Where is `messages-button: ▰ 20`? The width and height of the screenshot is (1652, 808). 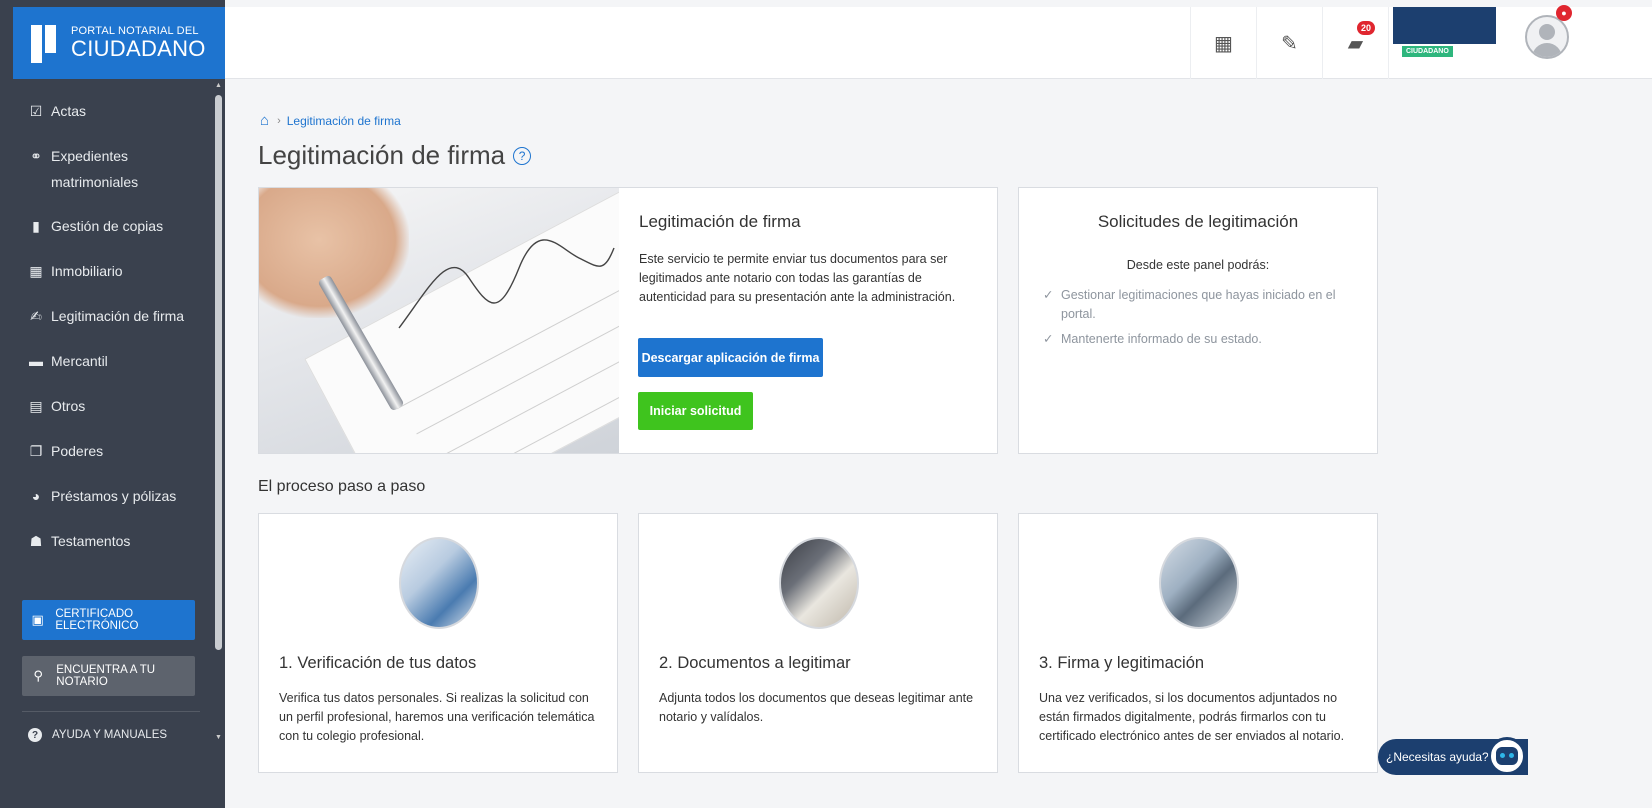 messages-button: ▰ 20 is located at coordinates (1355, 43).